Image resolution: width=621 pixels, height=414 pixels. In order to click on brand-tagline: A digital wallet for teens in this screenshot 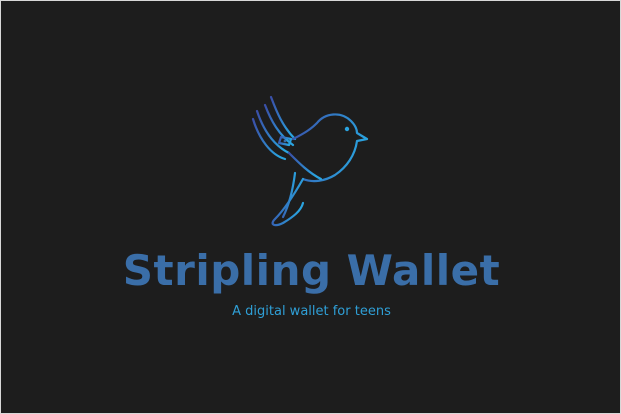, I will do `click(311, 311)`.